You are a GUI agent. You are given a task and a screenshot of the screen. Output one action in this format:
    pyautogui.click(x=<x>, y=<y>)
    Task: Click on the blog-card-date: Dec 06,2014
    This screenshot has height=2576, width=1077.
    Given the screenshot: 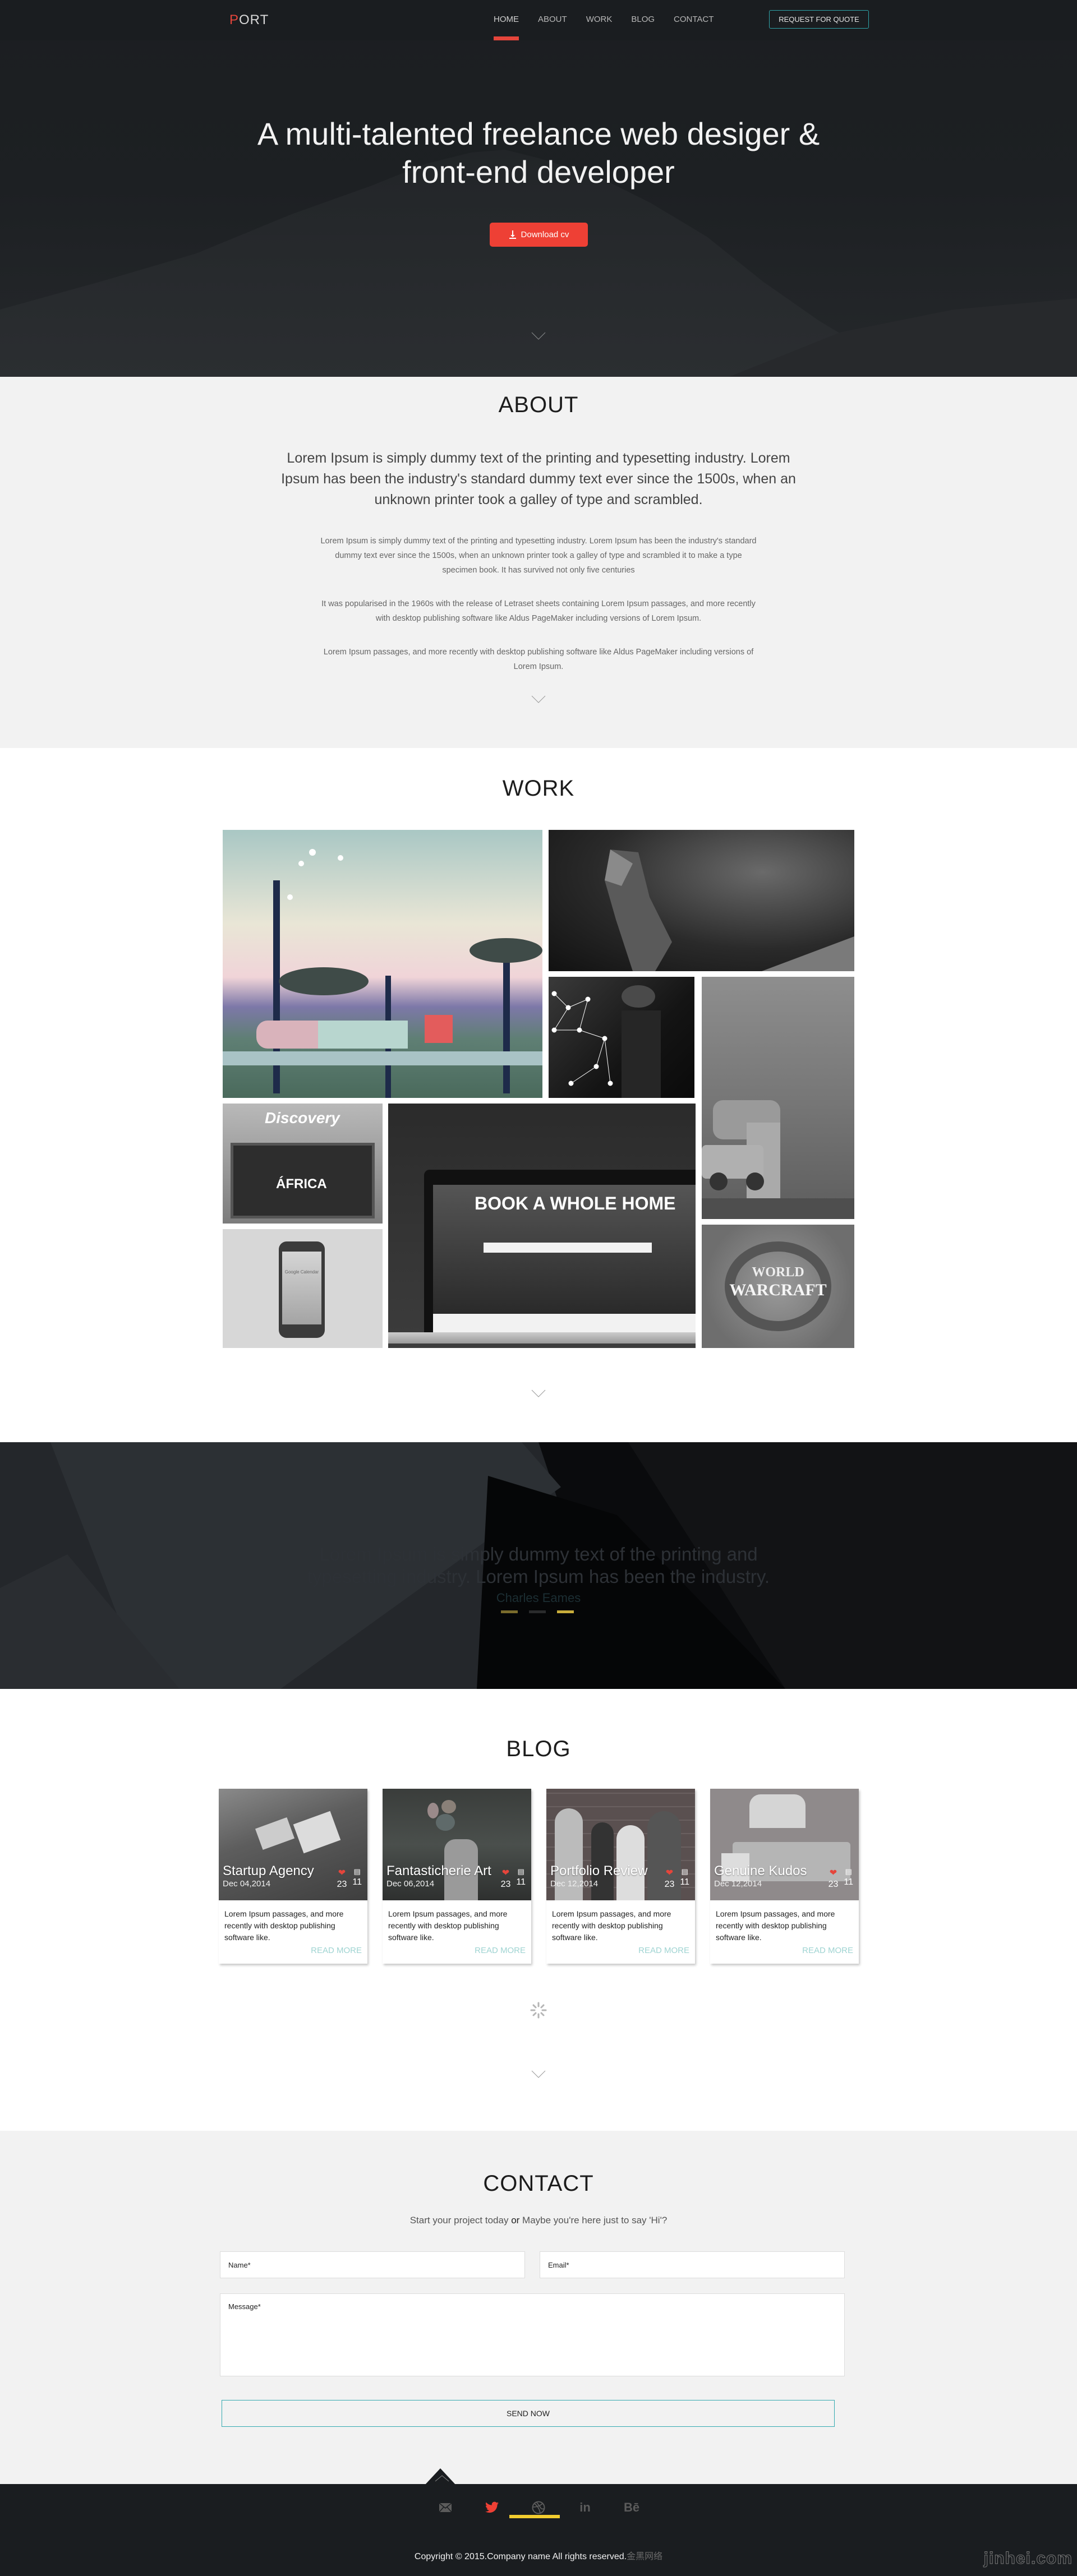 What is the action you would take?
    pyautogui.click(x=410, y=1884)
    